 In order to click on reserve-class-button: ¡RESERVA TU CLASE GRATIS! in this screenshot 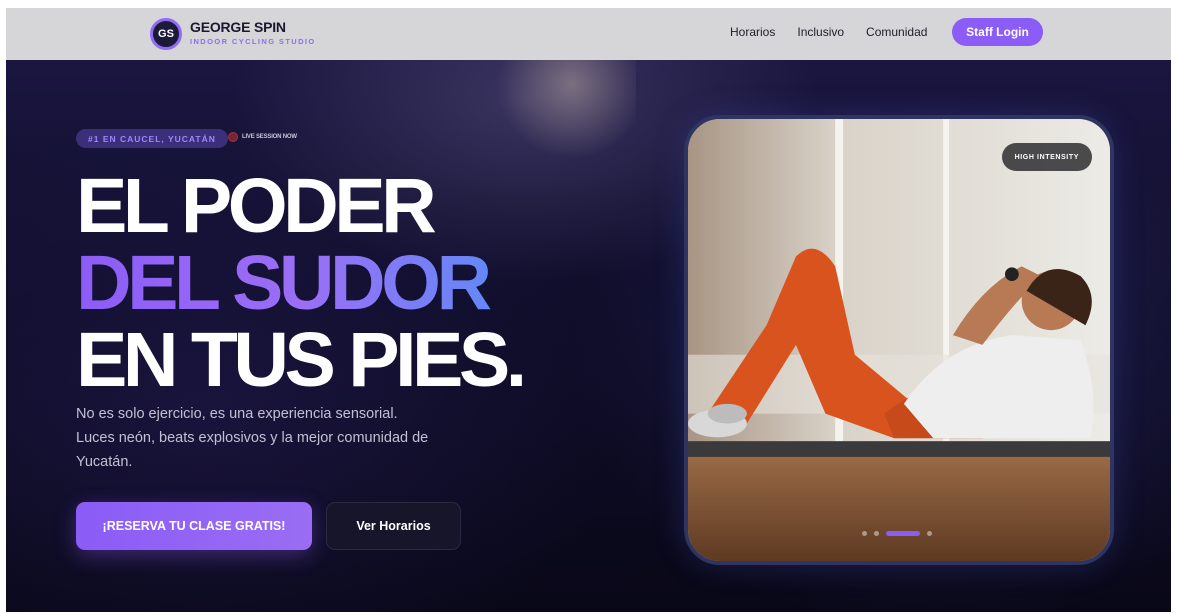, I will do `click(194, 526)`.